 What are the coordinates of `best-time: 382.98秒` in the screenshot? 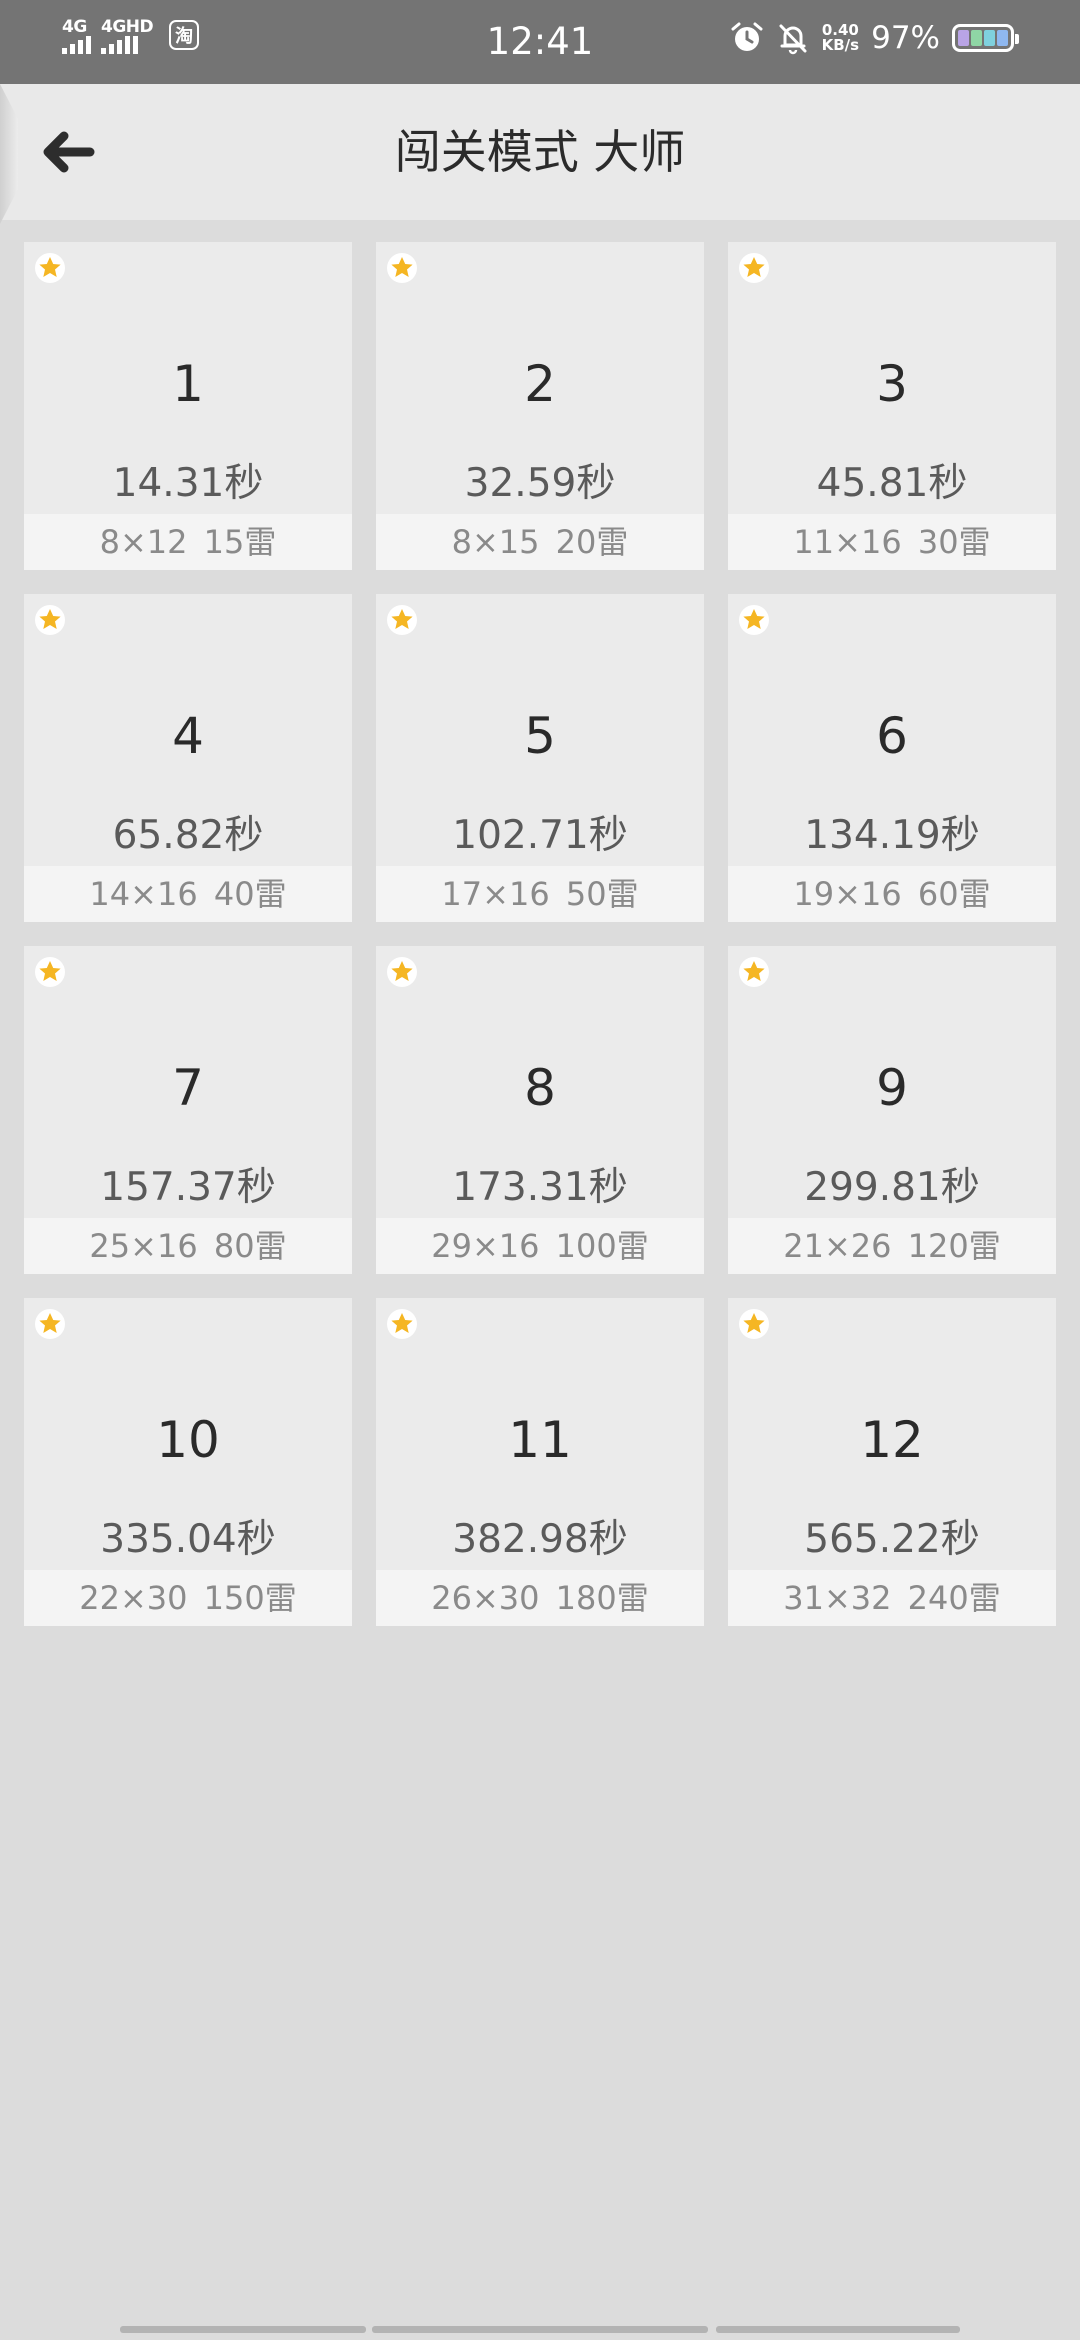 It's located at (540, 1539).